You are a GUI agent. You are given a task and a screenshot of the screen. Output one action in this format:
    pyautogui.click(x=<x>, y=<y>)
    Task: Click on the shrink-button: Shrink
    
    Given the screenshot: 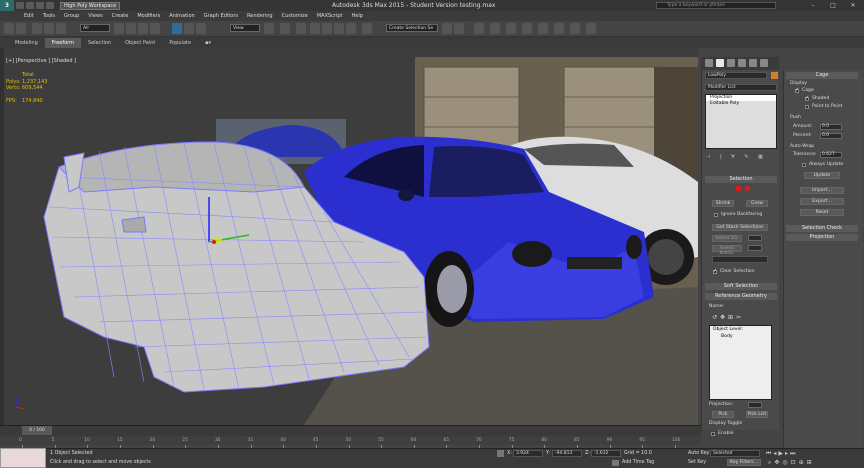 What is the action you would take?
    pyautogui.click(x=723, y=203)
    